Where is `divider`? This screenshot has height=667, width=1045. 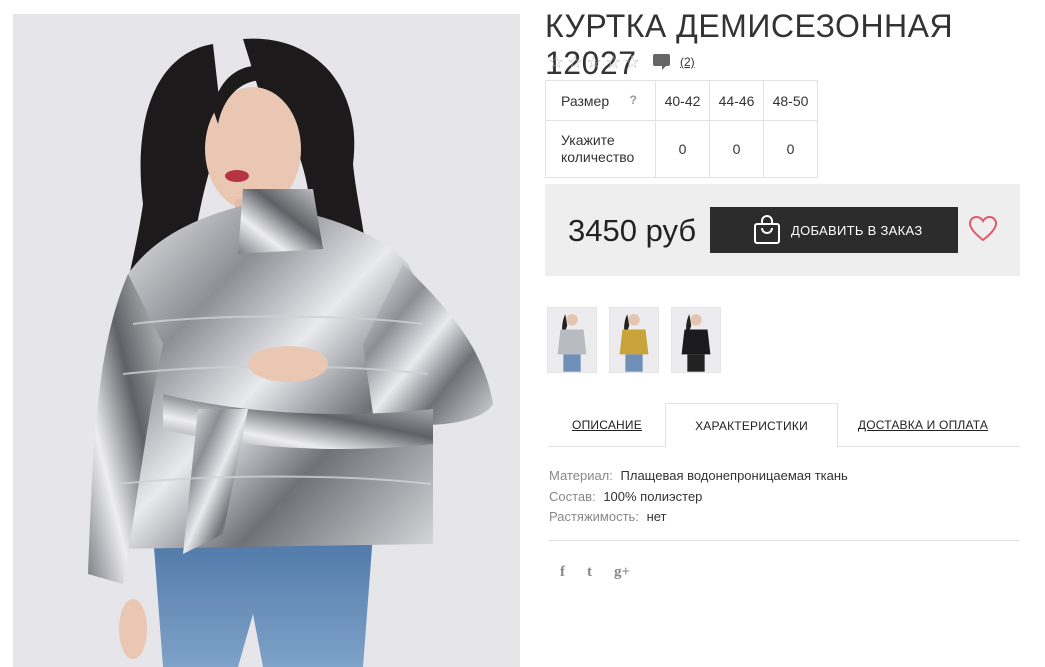
divider is located at coordinates (784, 540).